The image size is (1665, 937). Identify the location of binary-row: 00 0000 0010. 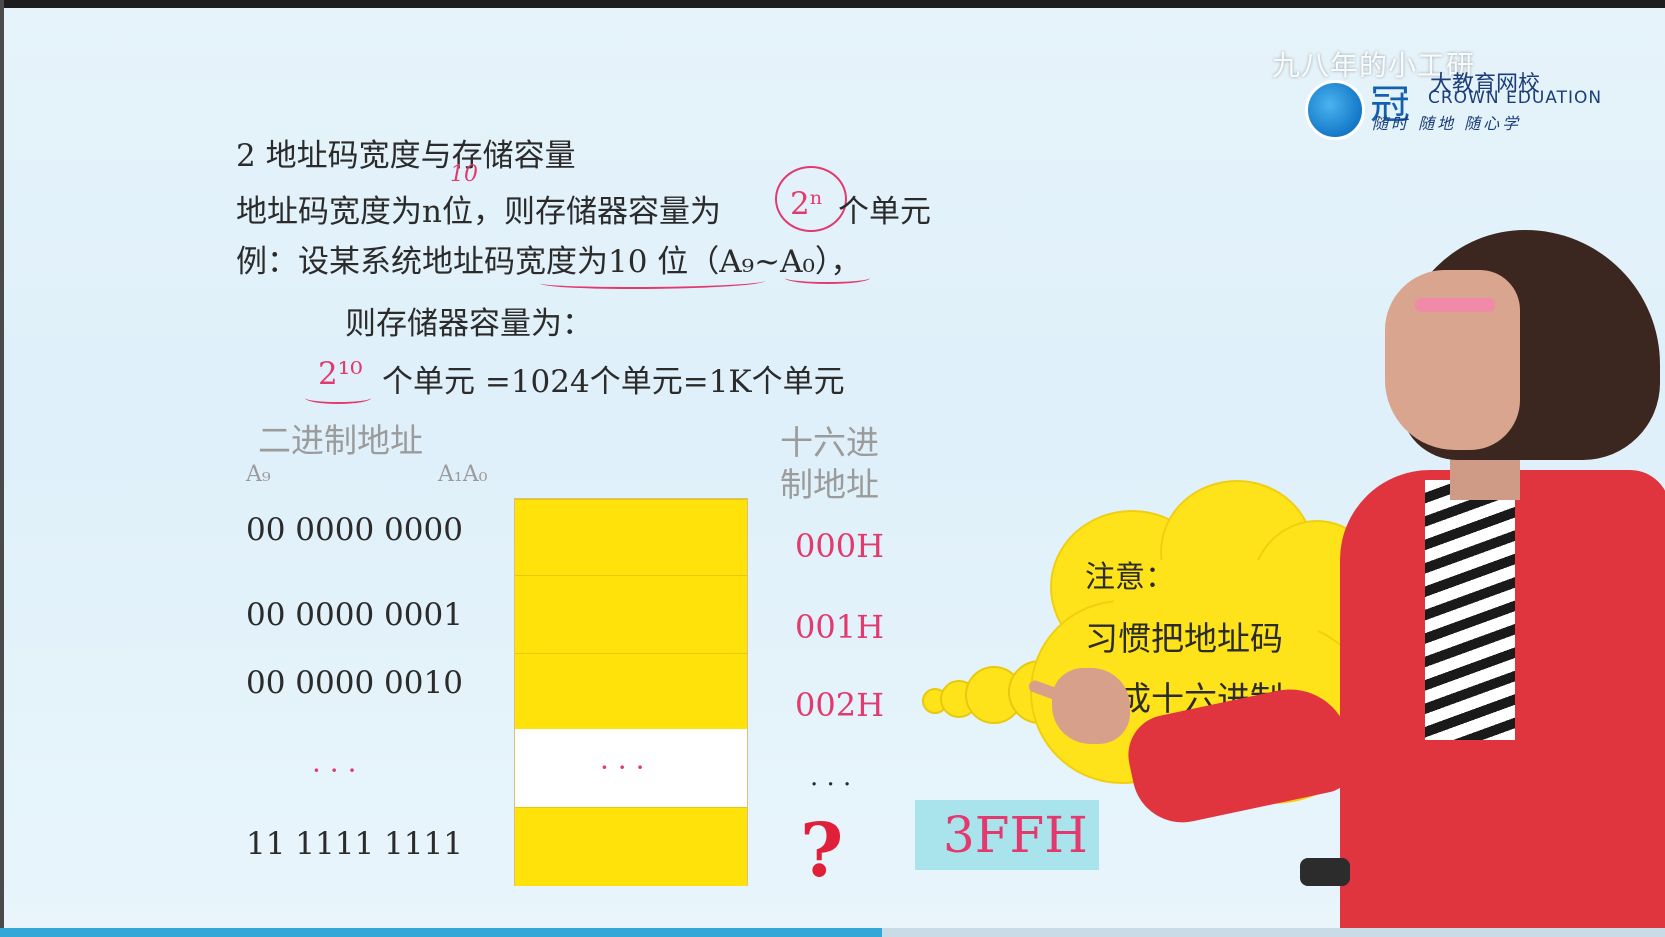
(354, 683).